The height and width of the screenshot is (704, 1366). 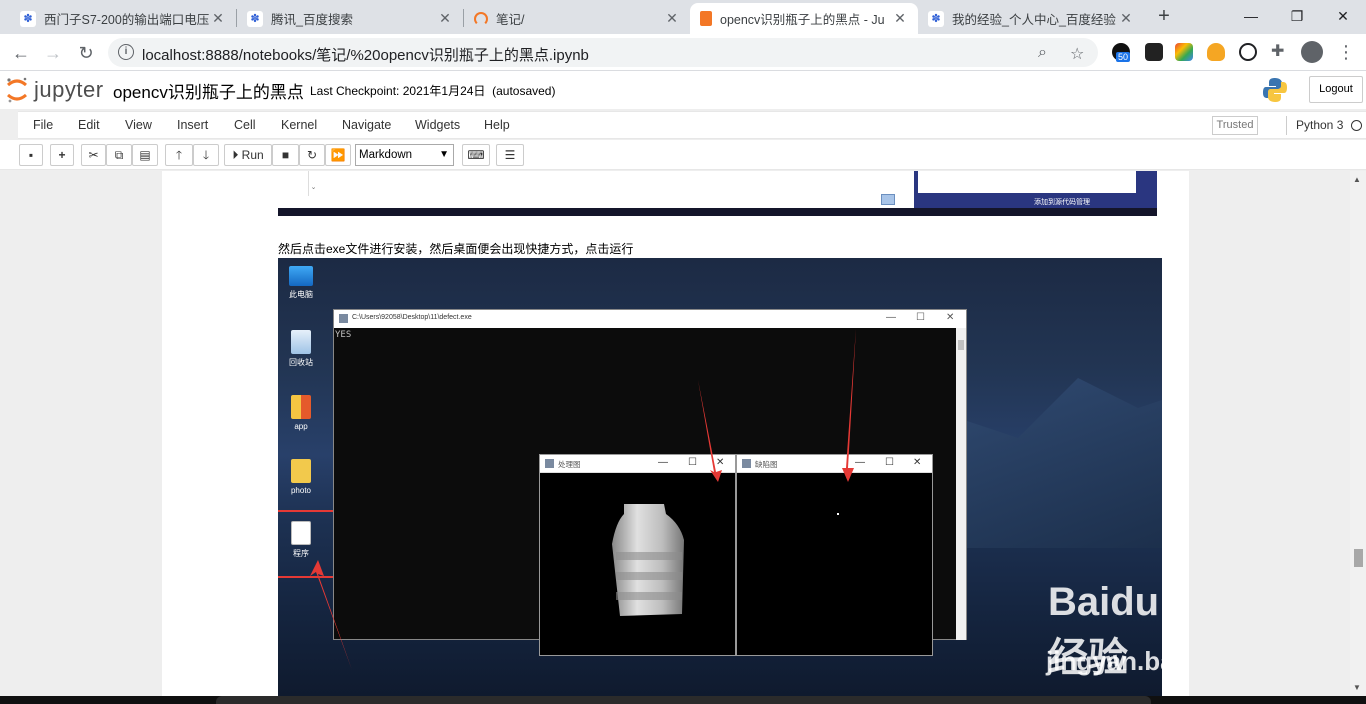 I want to click on restart-button: ↻, so click(x=312, y=155).